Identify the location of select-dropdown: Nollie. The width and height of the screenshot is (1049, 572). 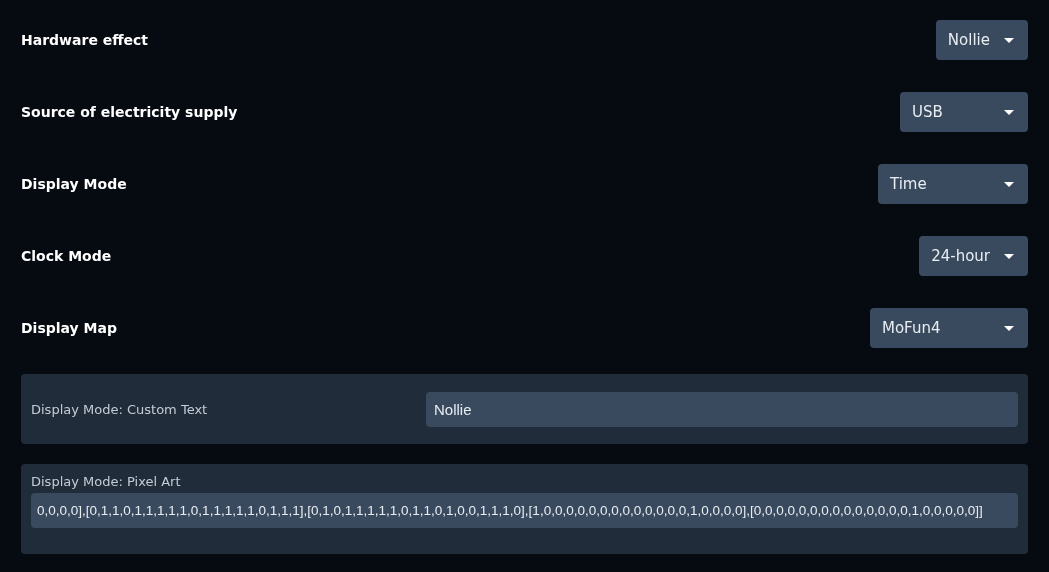
(981, 40).